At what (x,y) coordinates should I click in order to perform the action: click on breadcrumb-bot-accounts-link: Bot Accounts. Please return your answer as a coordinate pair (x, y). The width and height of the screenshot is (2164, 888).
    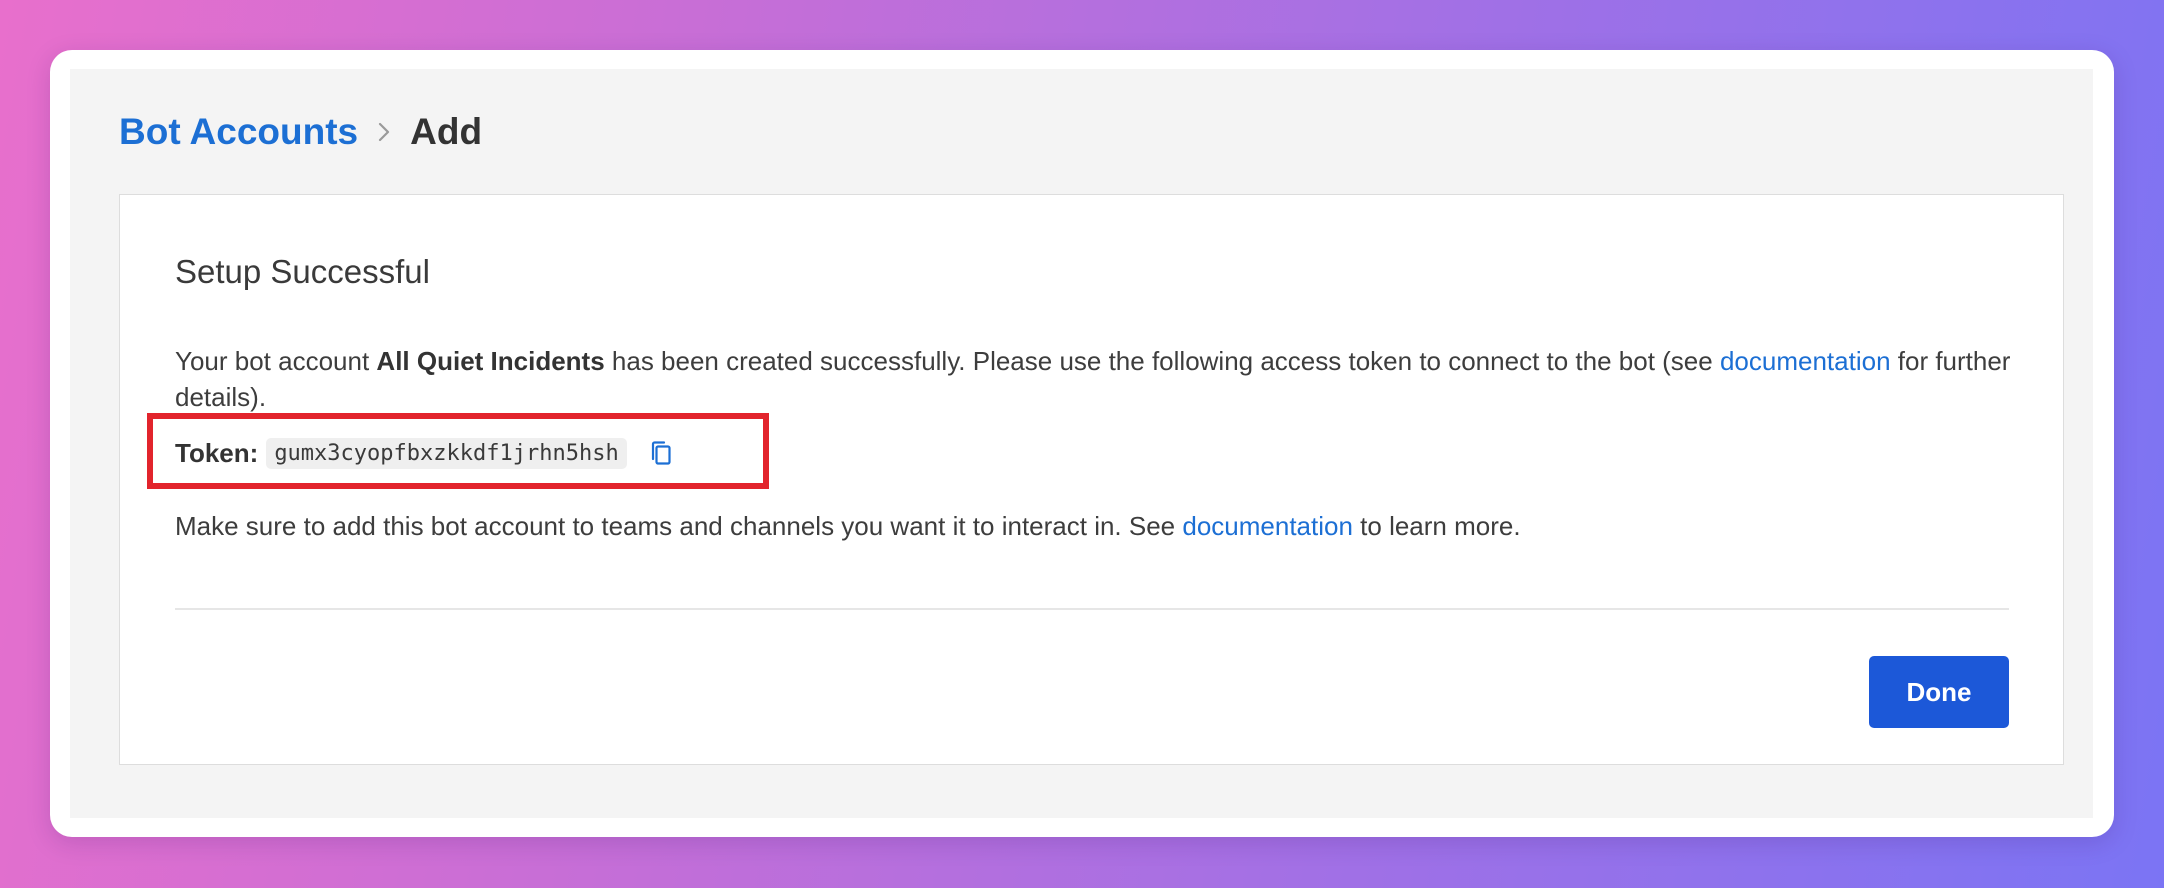
    Looking at the image, I should click on (238, 132).